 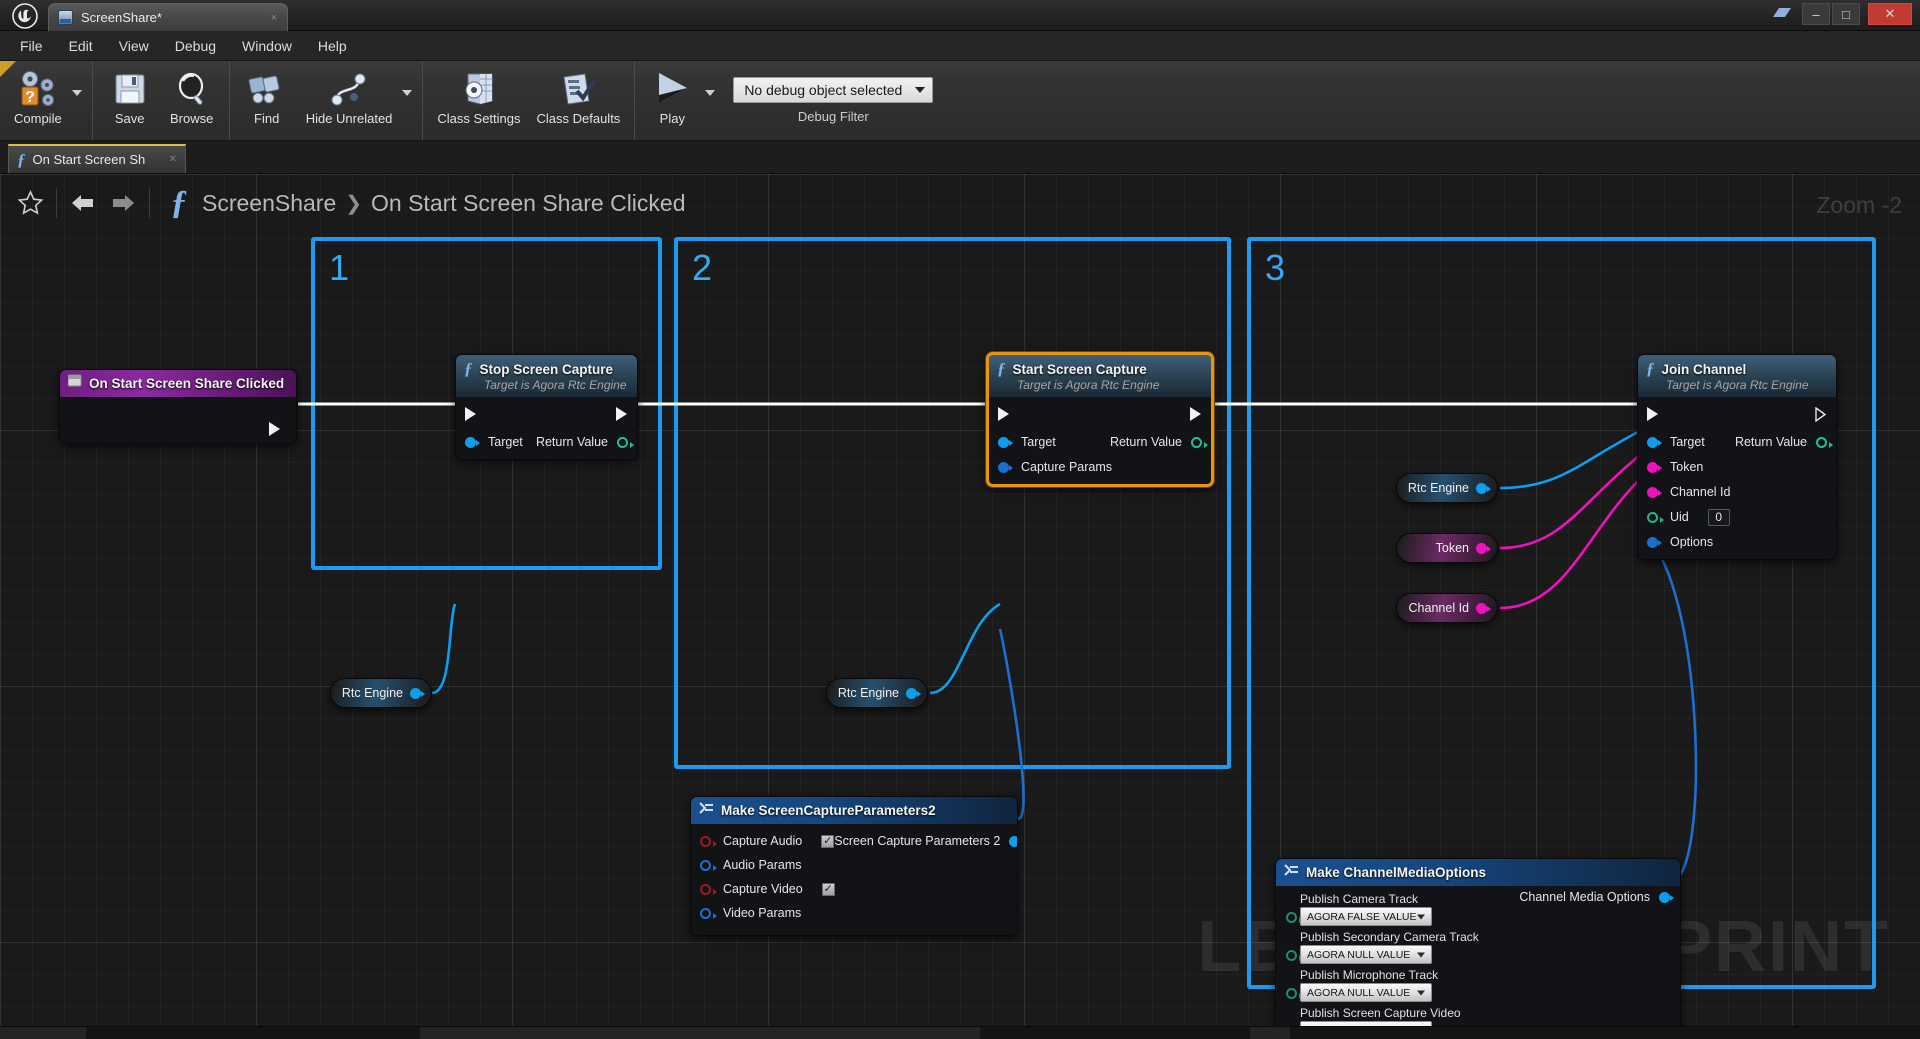 What do you see at coordinates (1782, 15) in the screenshot?
I see `source-control-icon` at bounding box center [1782, 15].